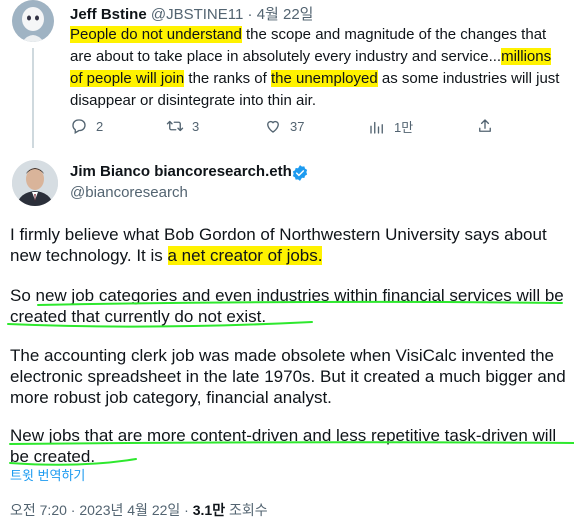 The height and width of the screenshot is (520, 574). Describe the element at coordinates (175, 126) in the screenshot. I see `retweet-icon` at that location.